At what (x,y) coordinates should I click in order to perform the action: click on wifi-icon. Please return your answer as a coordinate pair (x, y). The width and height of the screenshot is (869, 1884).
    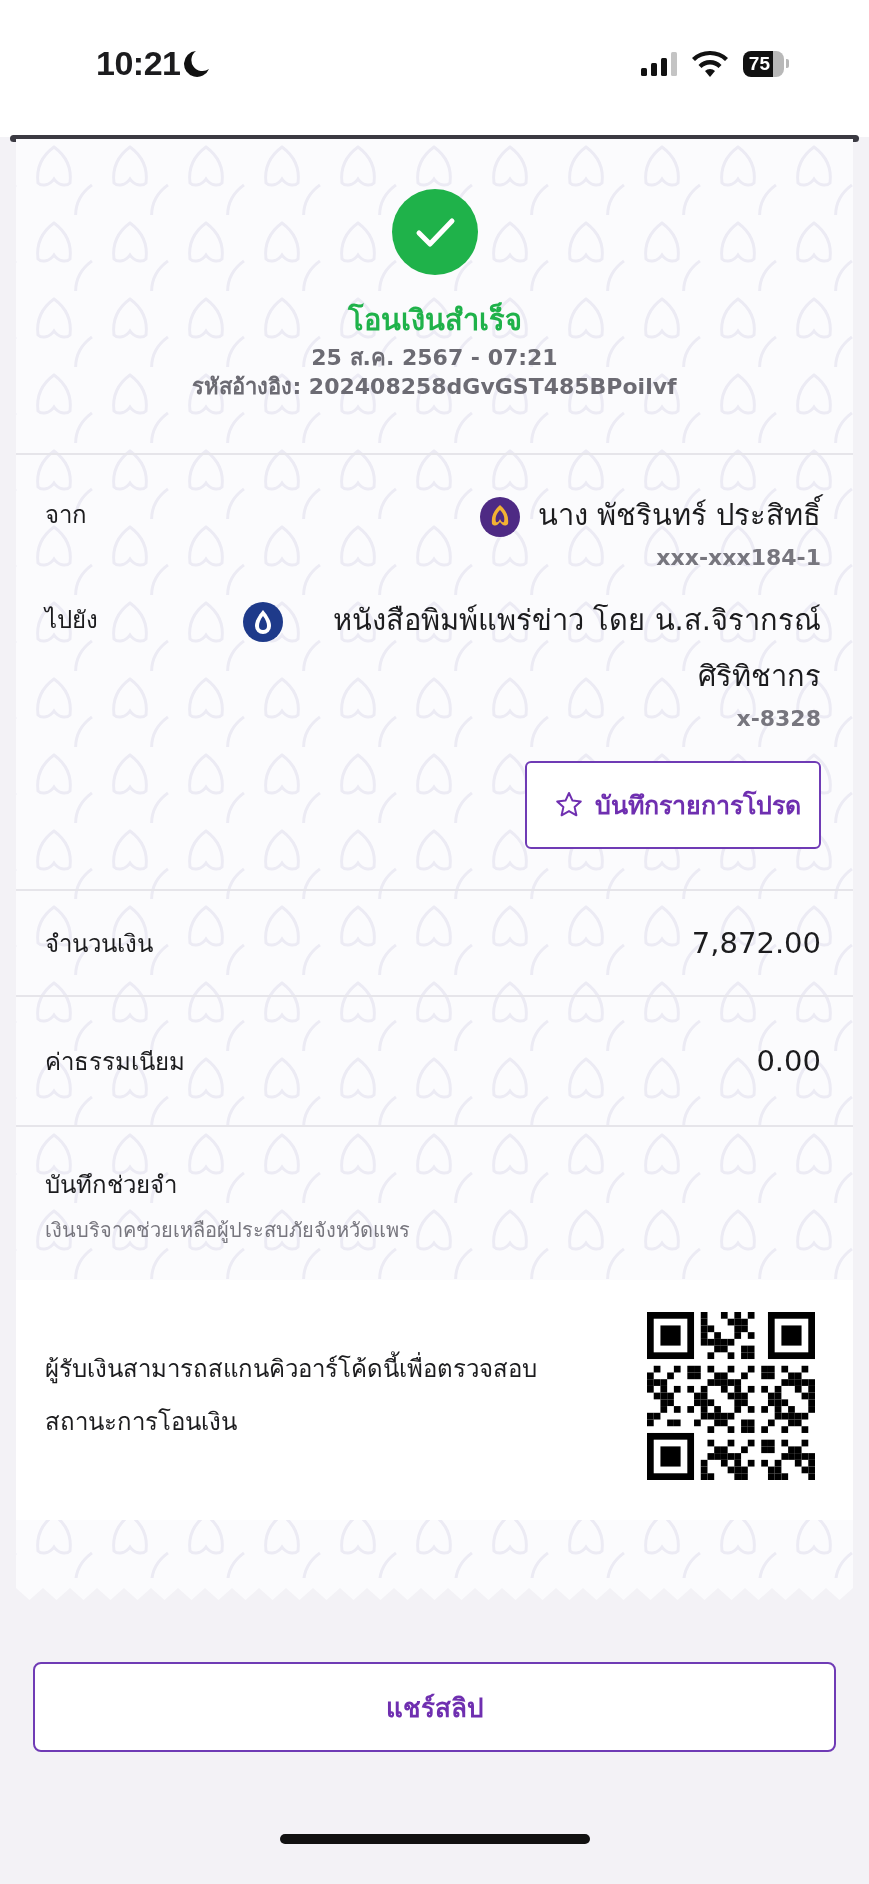
    Looking at the image, I should click on (709, 63).